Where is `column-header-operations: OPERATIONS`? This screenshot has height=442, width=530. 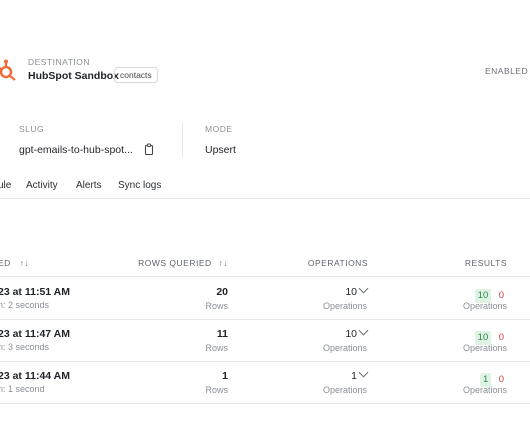
column-header-operations: OPERATIONS is located at coordinates (337, 263).